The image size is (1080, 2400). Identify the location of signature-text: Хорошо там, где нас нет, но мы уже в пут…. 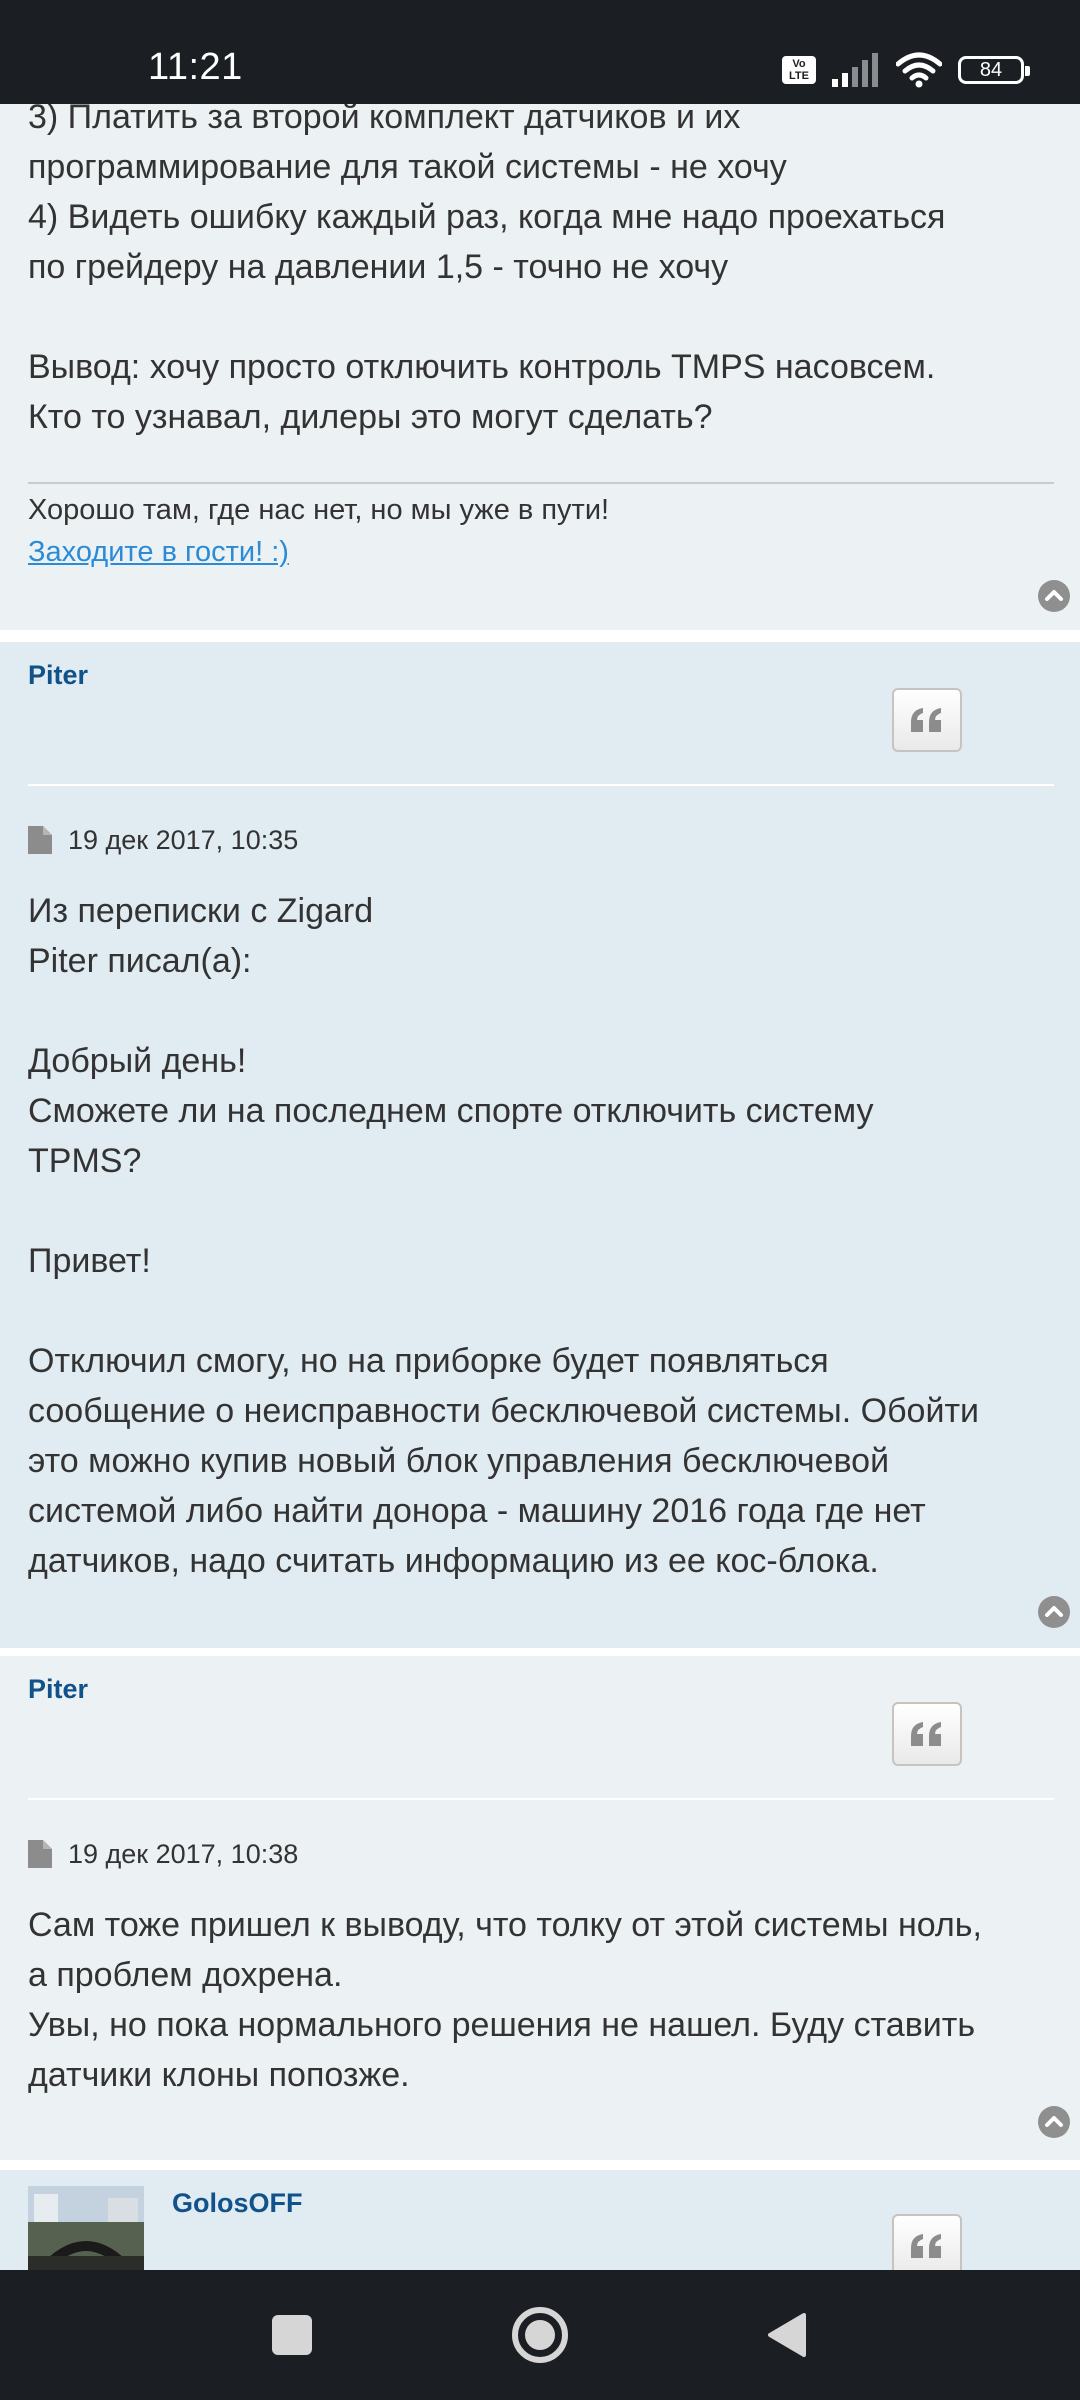
(319, 510).